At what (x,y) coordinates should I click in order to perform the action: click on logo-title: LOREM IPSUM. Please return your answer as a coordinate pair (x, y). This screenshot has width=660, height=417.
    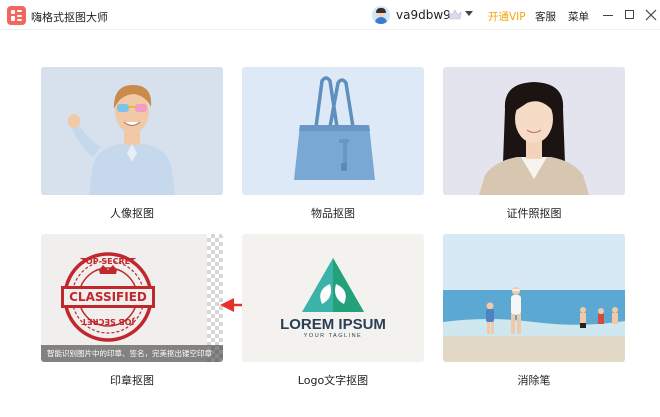
    Looking at the image, I should click on (333, 324).